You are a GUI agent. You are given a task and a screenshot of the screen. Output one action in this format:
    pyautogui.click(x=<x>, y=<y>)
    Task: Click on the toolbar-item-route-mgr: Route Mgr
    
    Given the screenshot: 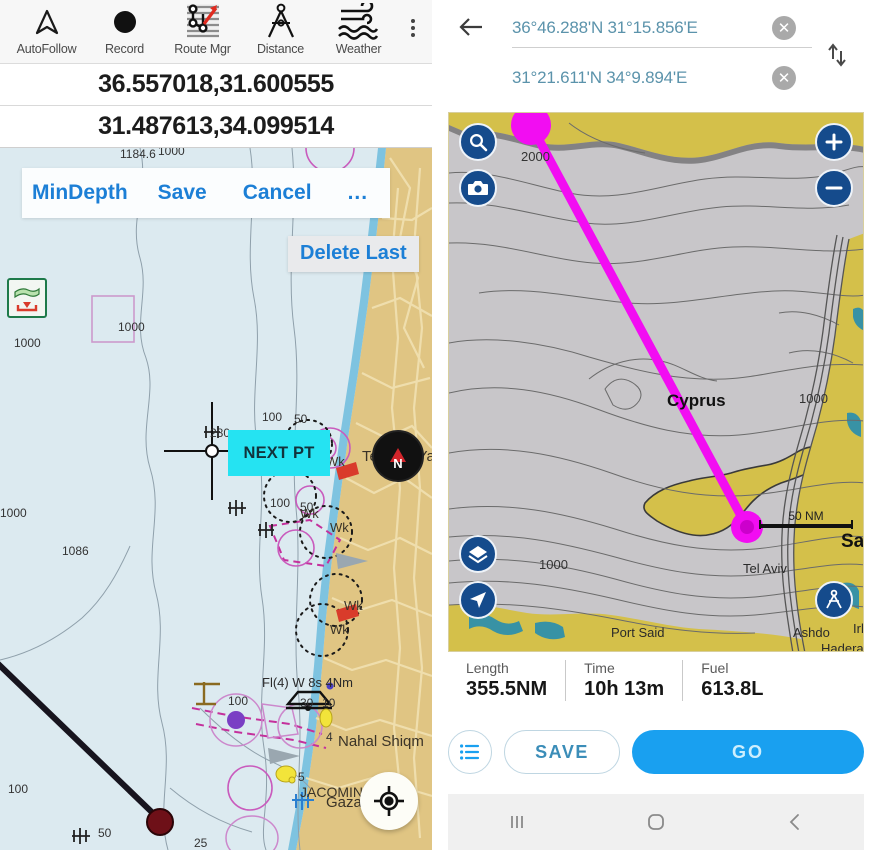 What is the action you would take?
    pyautogui.click(x=202, y=29)
    